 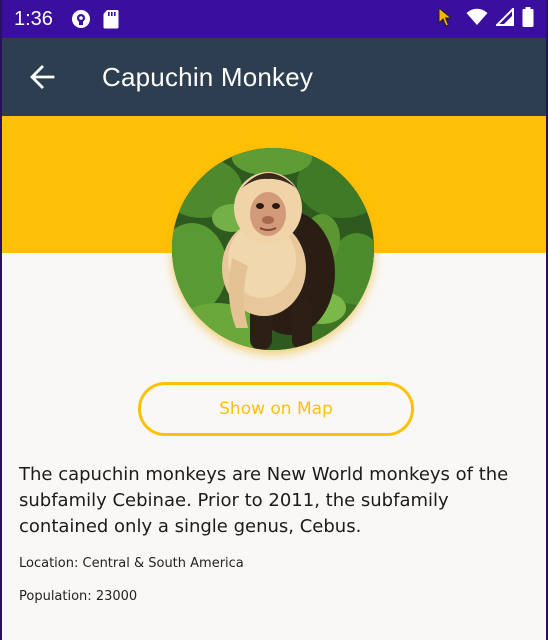 What do you see at coordinates (276, 409) in the screenshot?
I see `show-on-map-button: Show on Map` at bounding box center [276, 409].